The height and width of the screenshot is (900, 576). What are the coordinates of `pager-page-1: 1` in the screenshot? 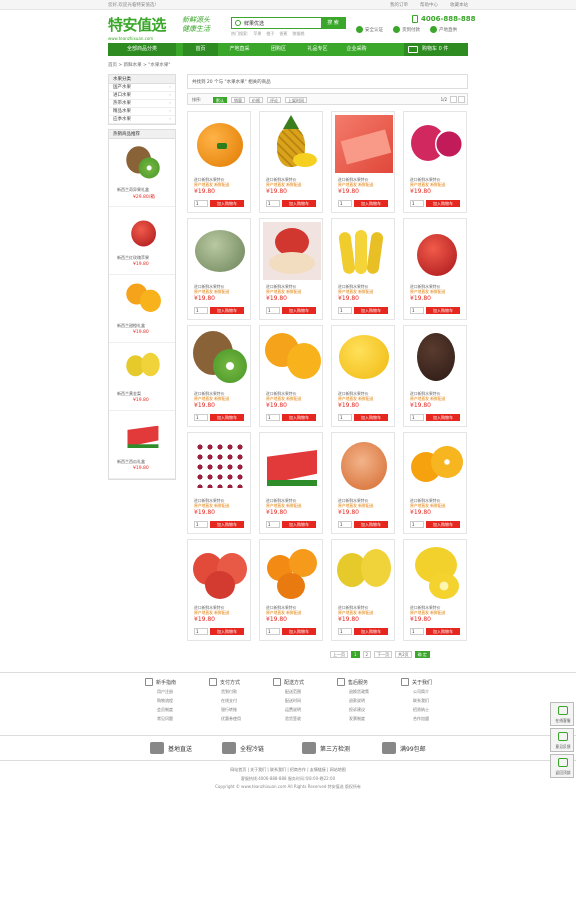 It's located at (355, 654).